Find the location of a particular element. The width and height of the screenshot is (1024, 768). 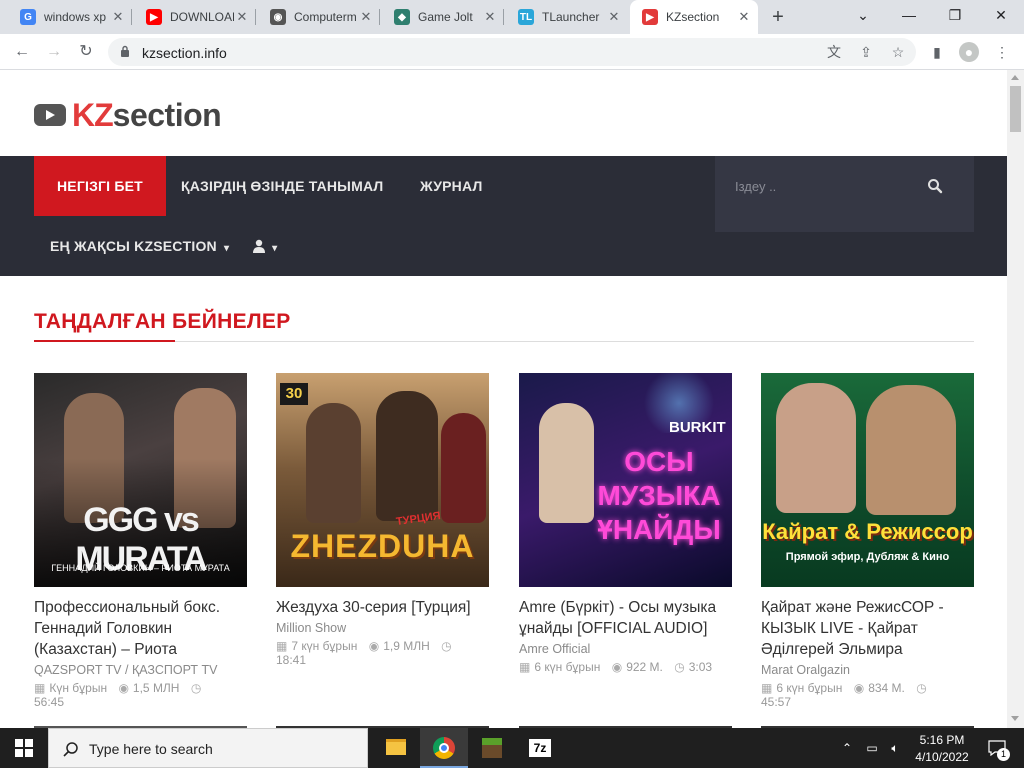

section-divider-accent is located at coordinates (104, 341).